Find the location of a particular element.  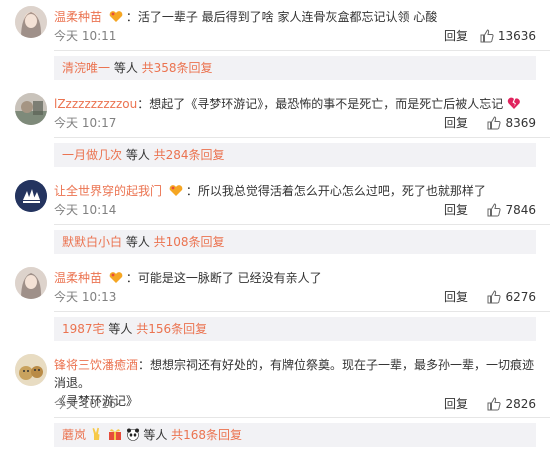

comment-username: lZzzzzzzzzzou is located at coordinates (95, 104).